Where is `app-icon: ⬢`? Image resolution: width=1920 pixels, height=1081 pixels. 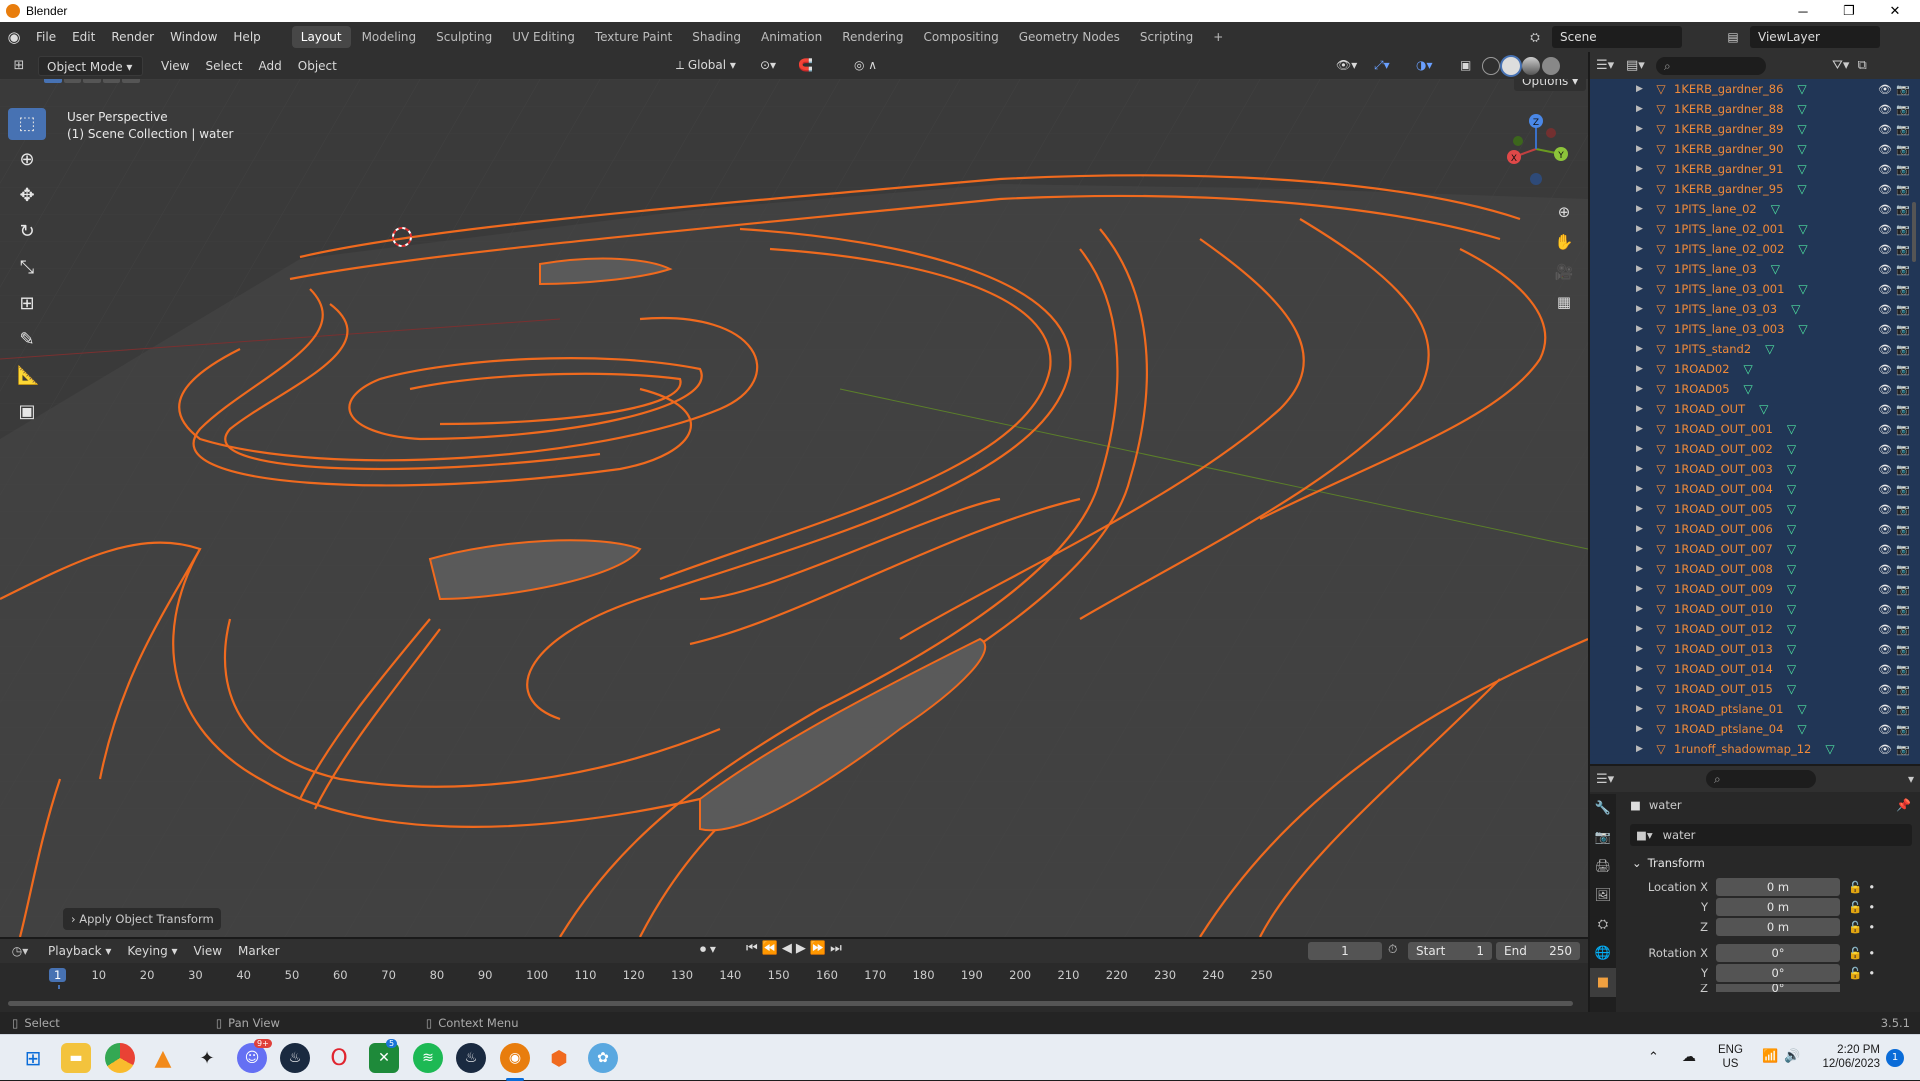 app-icon: ⬢ is located at coordinates (559, 1058).